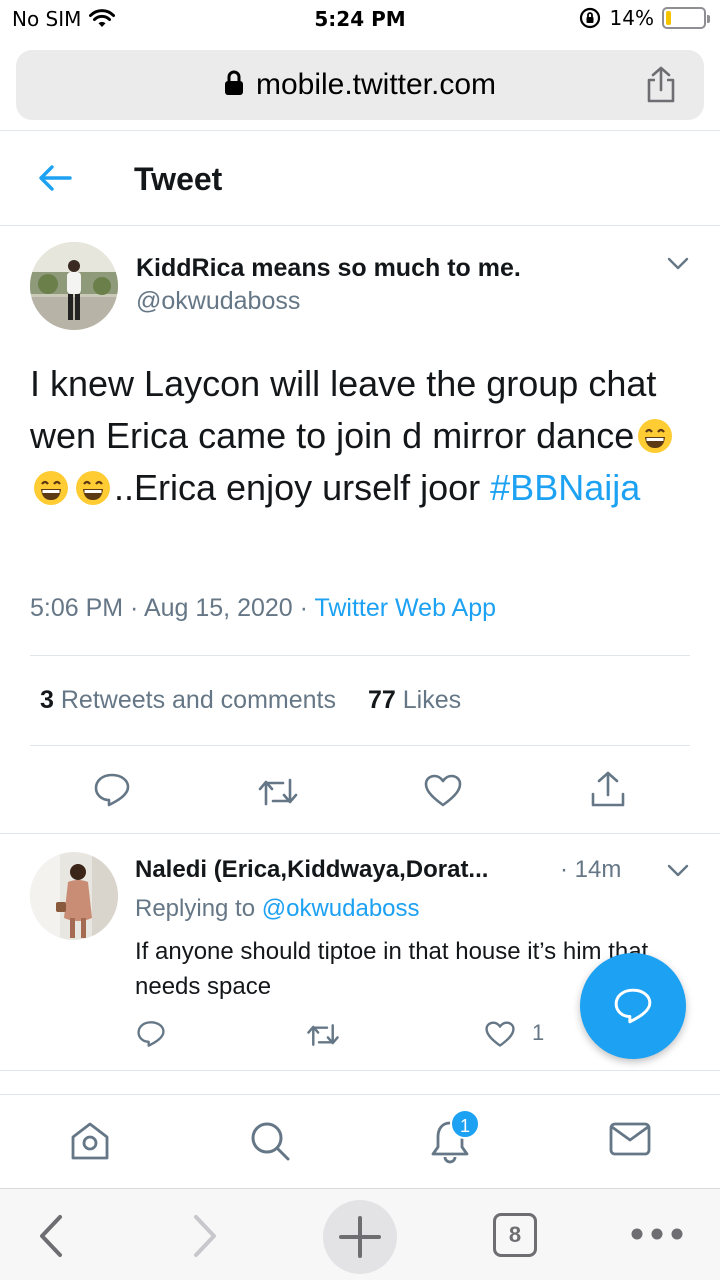 This screenshot has width=720, height=1280. I want to click on author-handle: @okwudaboss, so click(218, 301).